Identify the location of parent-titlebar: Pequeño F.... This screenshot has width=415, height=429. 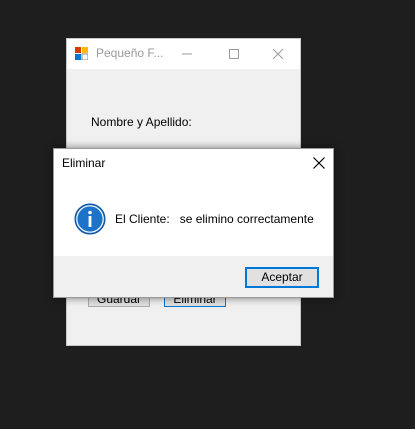
(183, 54).